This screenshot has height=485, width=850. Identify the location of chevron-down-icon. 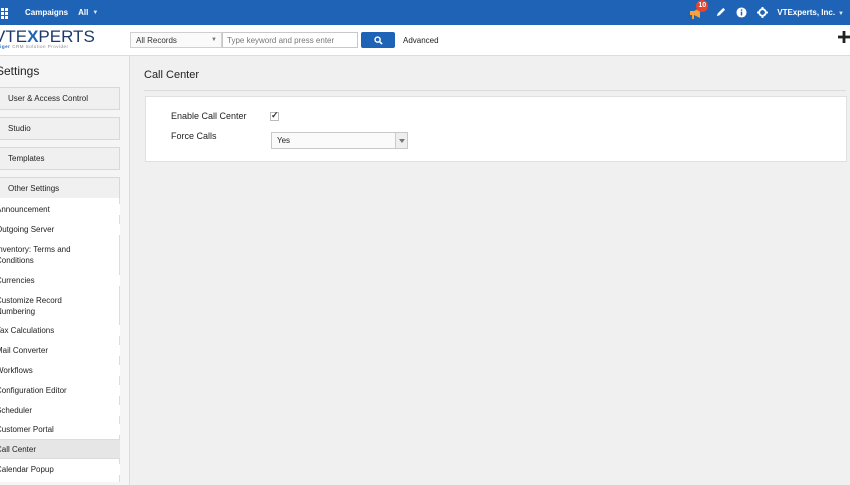
(401, 140).